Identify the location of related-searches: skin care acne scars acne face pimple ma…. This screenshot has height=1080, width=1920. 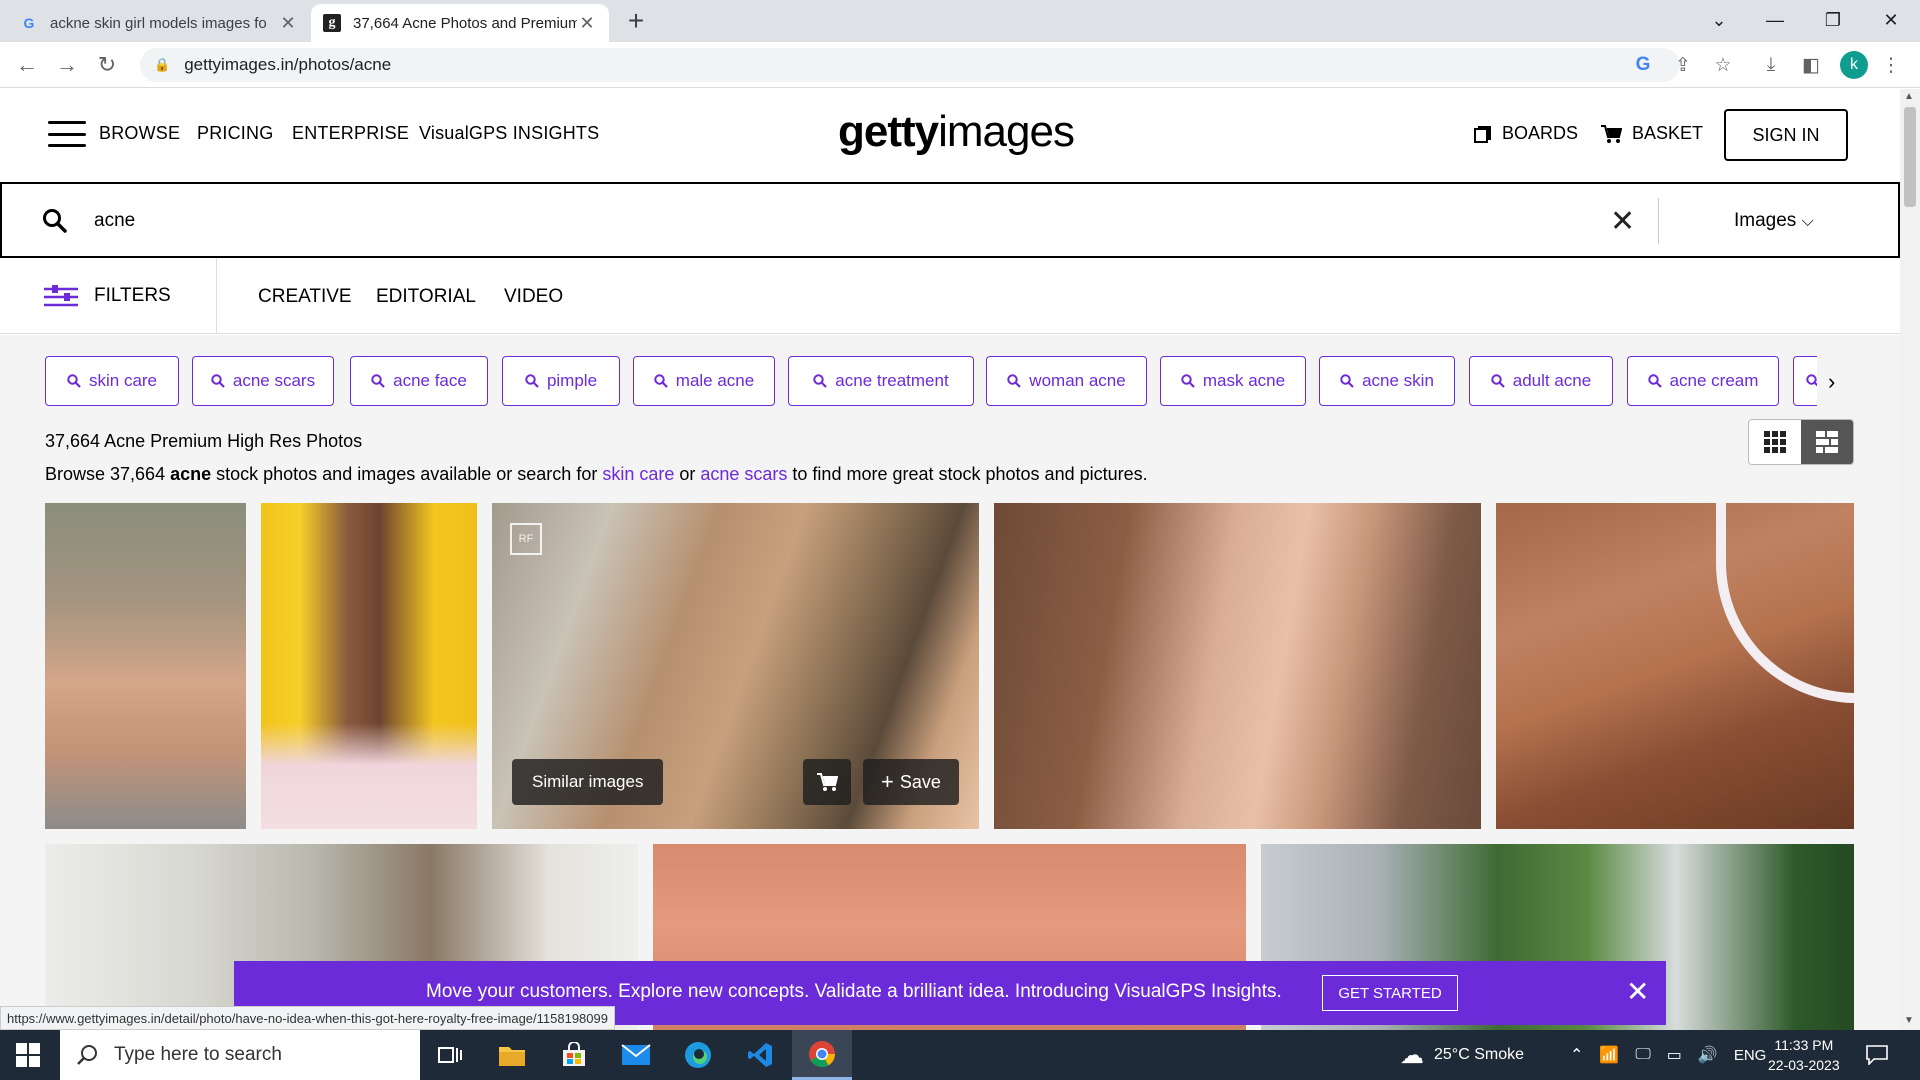
(931, 381).